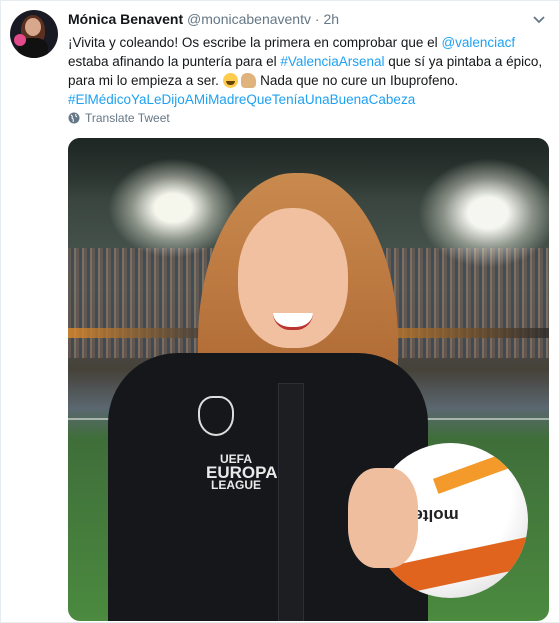 This screenshot has width=560, height=623. I want to click on tweet-text-part: Nada que no cure un Ibuprofeno., so click(357, 80).